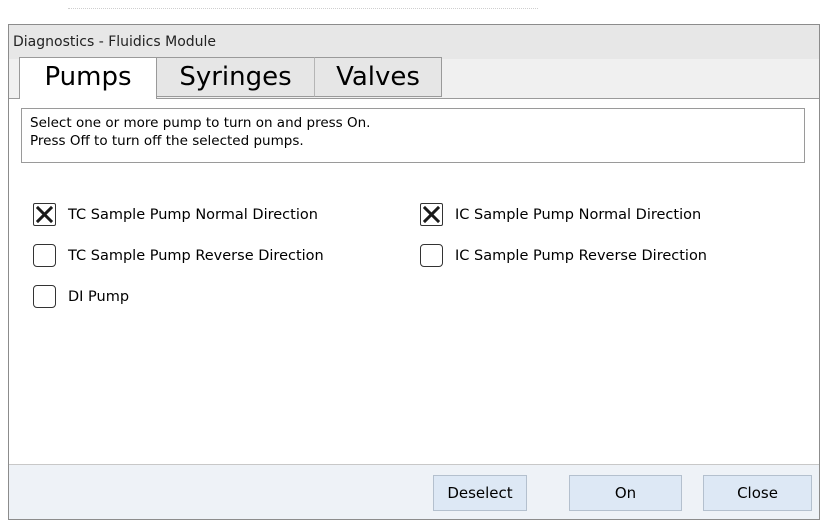  Describe the element at coordinates (578, 214) in the screenshot. I see `pump-label: IC Sample Pump Normal Direction` at that location.